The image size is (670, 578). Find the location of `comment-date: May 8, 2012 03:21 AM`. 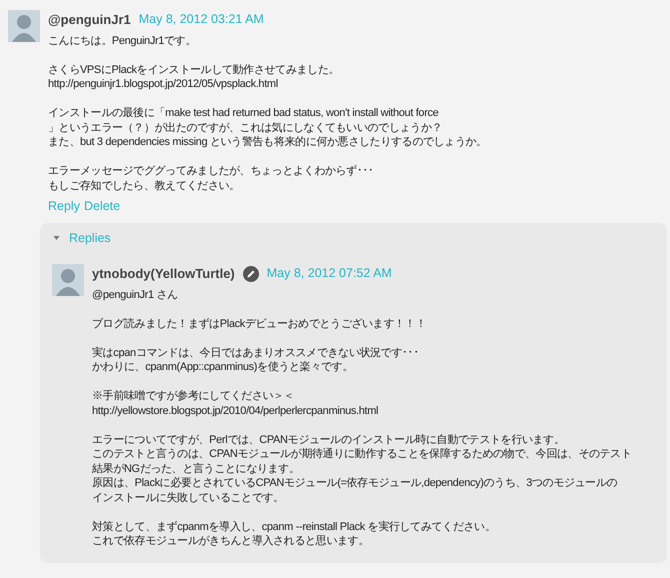

comment-date: May 8, 2012 03:21 AM is located at coordinates (201, 20).